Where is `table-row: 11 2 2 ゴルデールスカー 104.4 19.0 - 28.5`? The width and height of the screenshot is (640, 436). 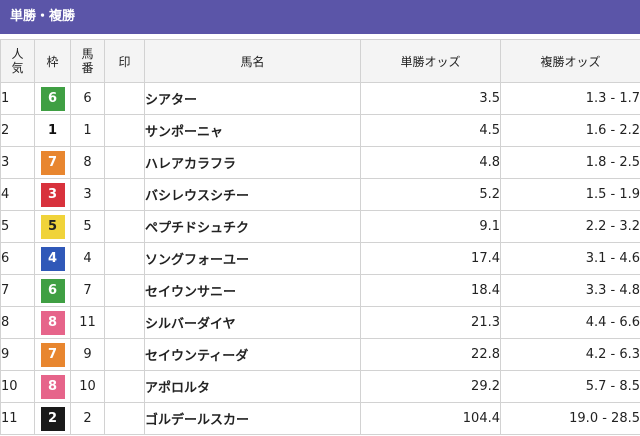 table-row: 11 2 2 ゴルデールスカー 104.4 19.0 - 28.5 is located at coordinates (320, 418).